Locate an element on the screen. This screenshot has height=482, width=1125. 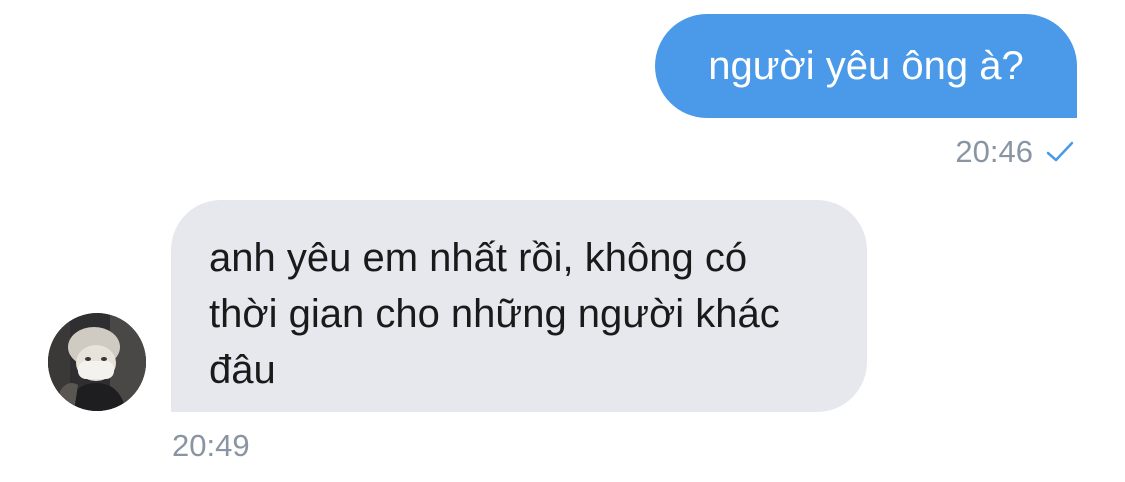
outgoing-message-bubble: người yêu ông à? is located at coordinates (866, 66).